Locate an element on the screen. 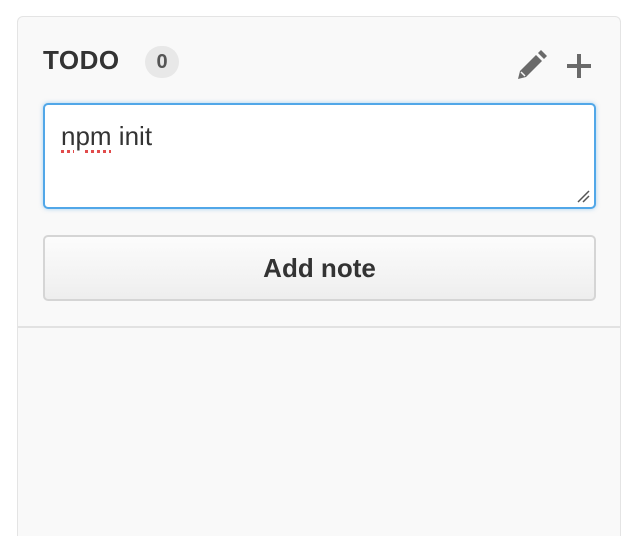 The image size is (640, 538). edit-column-button is located at coordinates (531, 66).